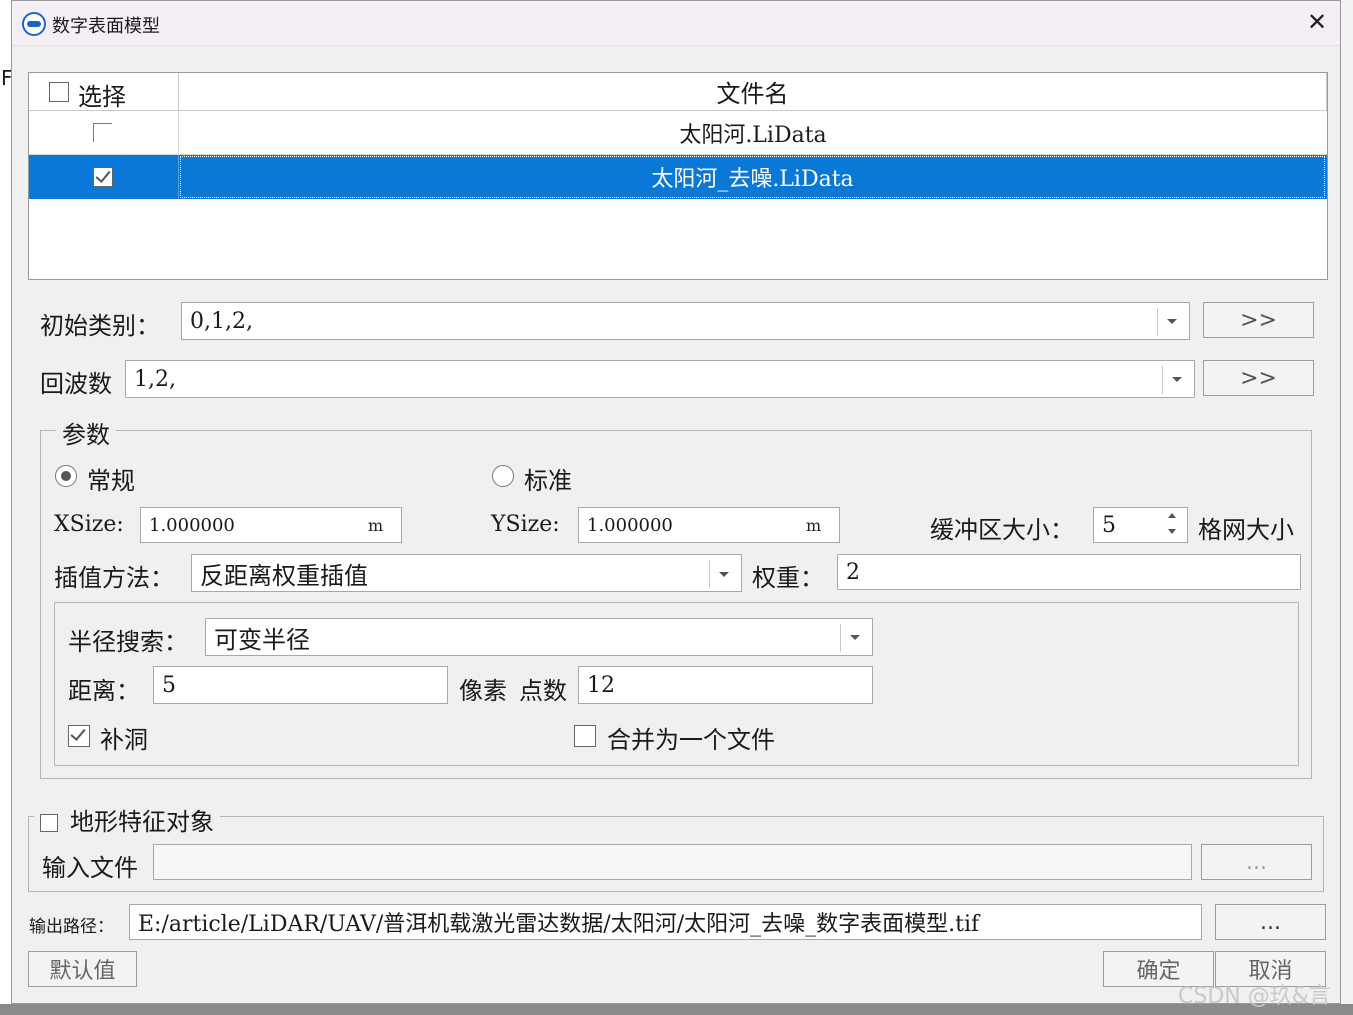 This screenshot has height=1015, width=1353. What do you see at coordinates (89, 524) in the screenshot?
I see `xsize-label: XSize:` at bounding box center [89, 524].